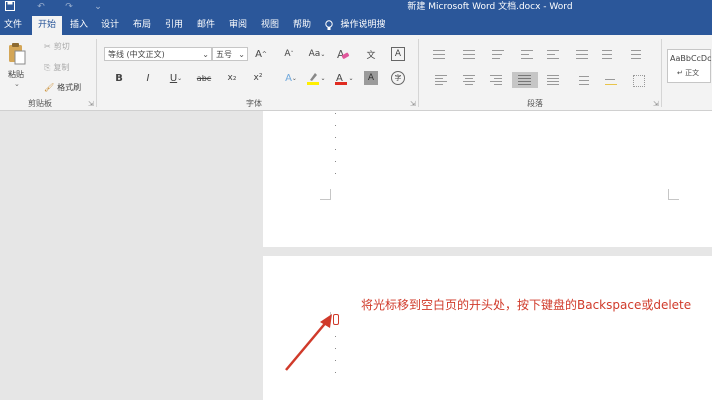  I want to click on redo-icon: ↷, so click(69, 7).